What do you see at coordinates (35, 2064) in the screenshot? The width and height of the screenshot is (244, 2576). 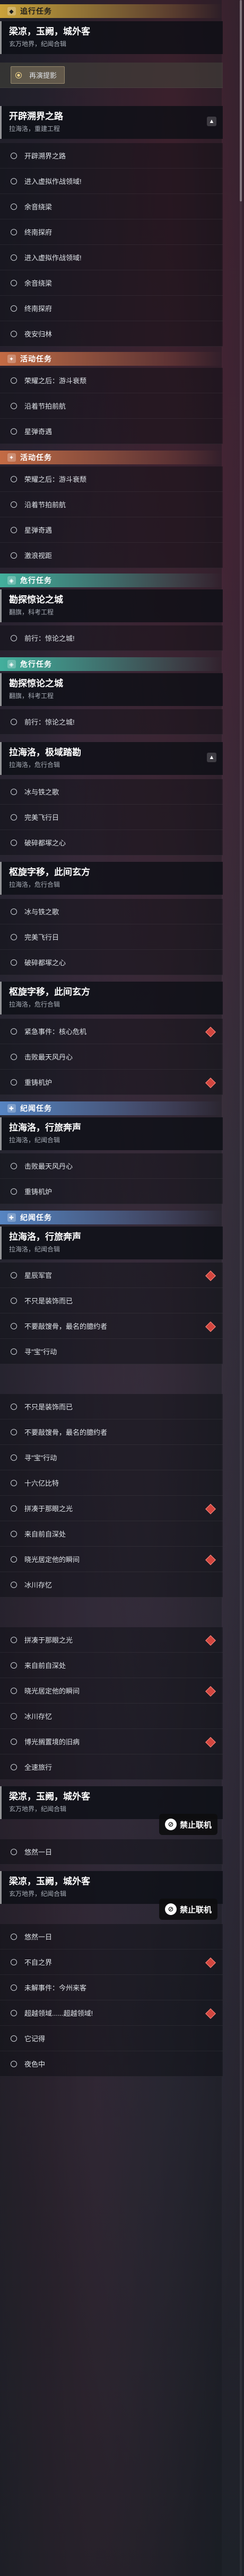 I see `step-label: 夜色中` at bounding box center [35, 2064].